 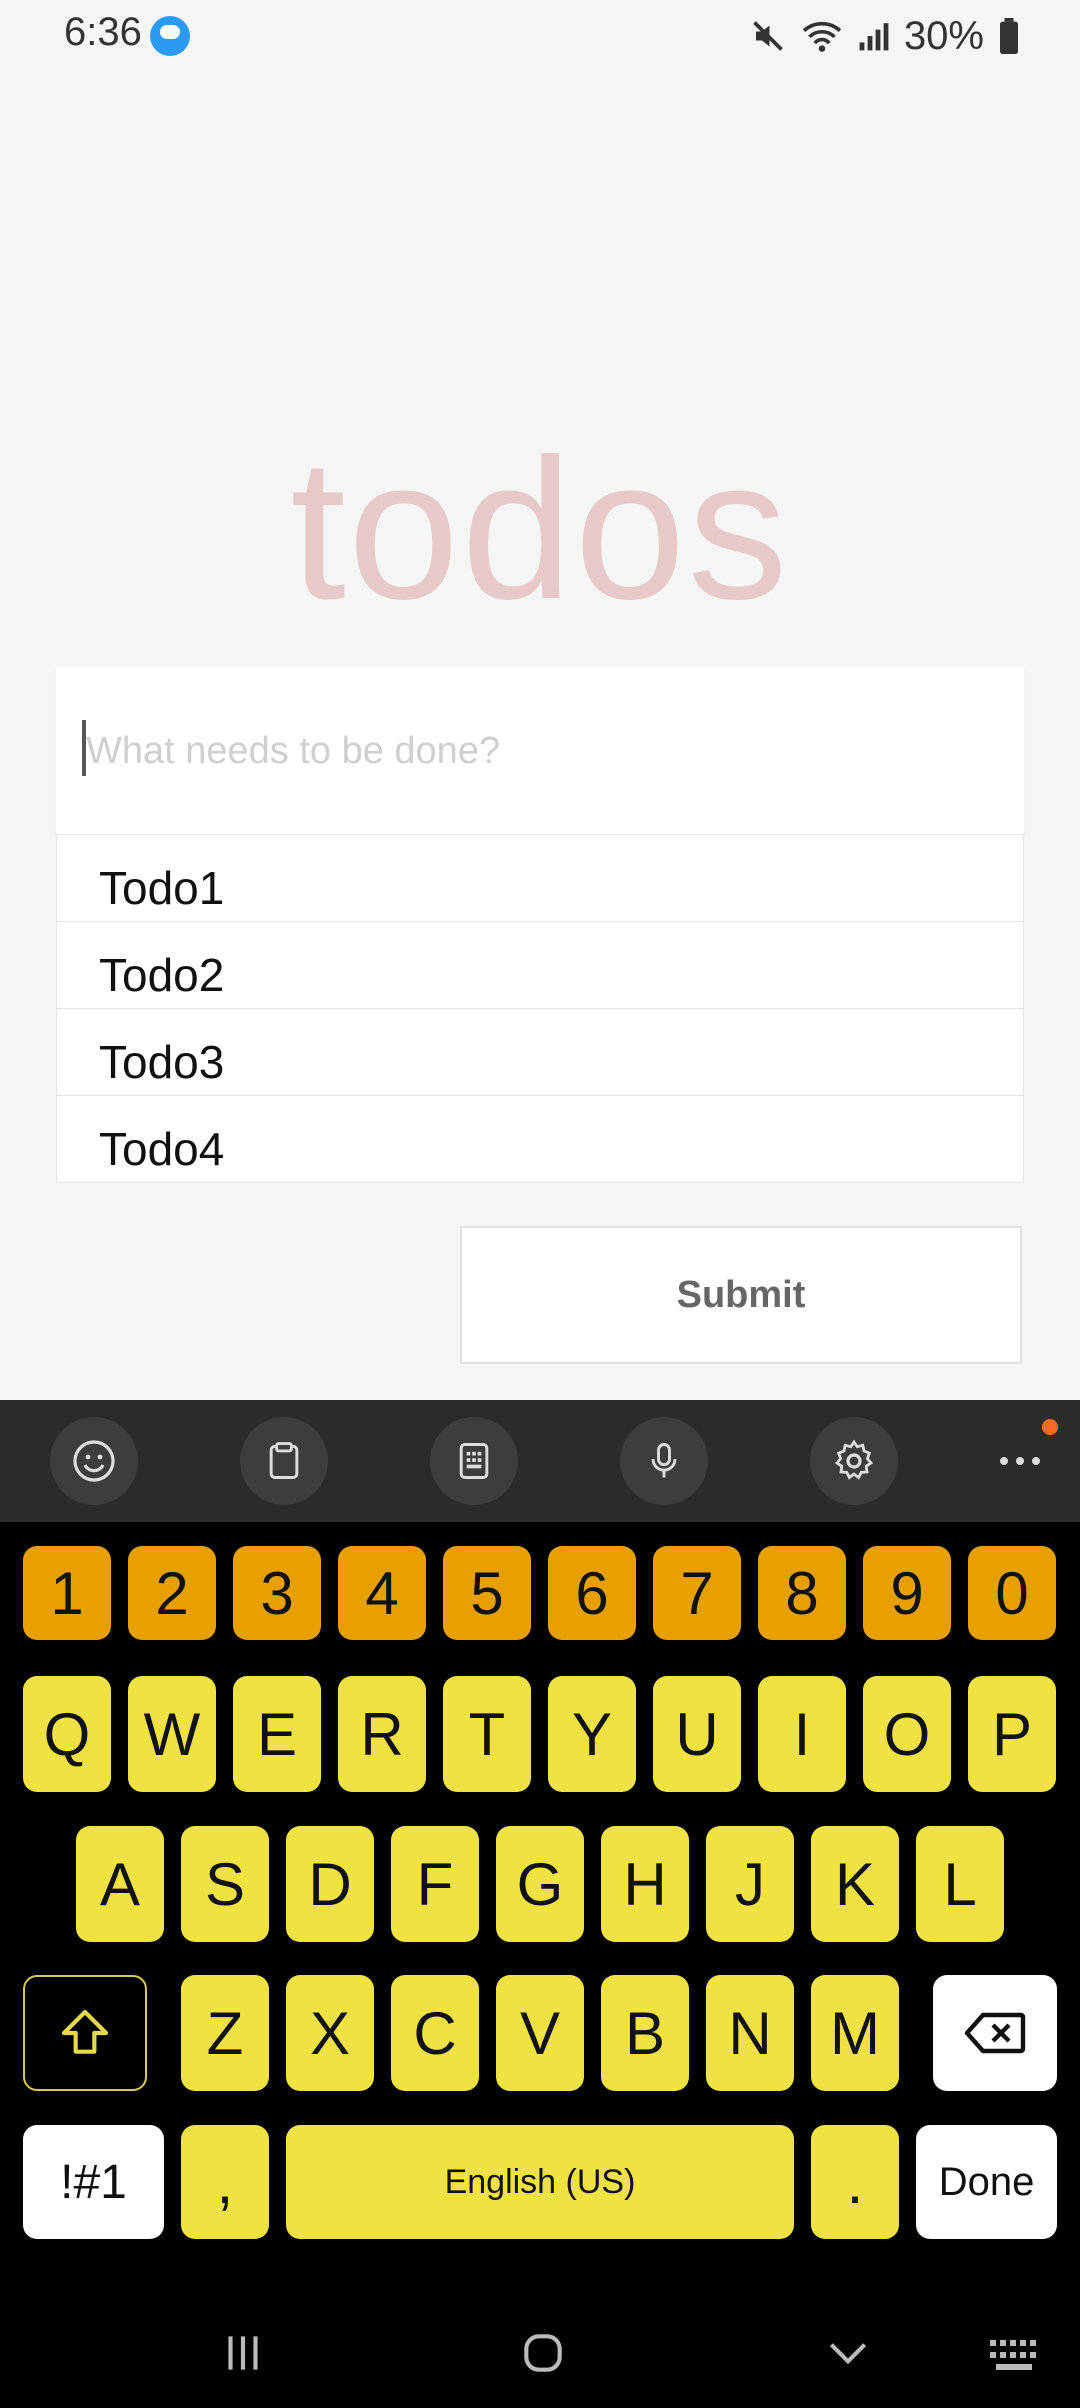 What do you see at coordinates (943, 35) in the screenshot?
I see `battery-percent: 30%` at bounding box center [943, 35].